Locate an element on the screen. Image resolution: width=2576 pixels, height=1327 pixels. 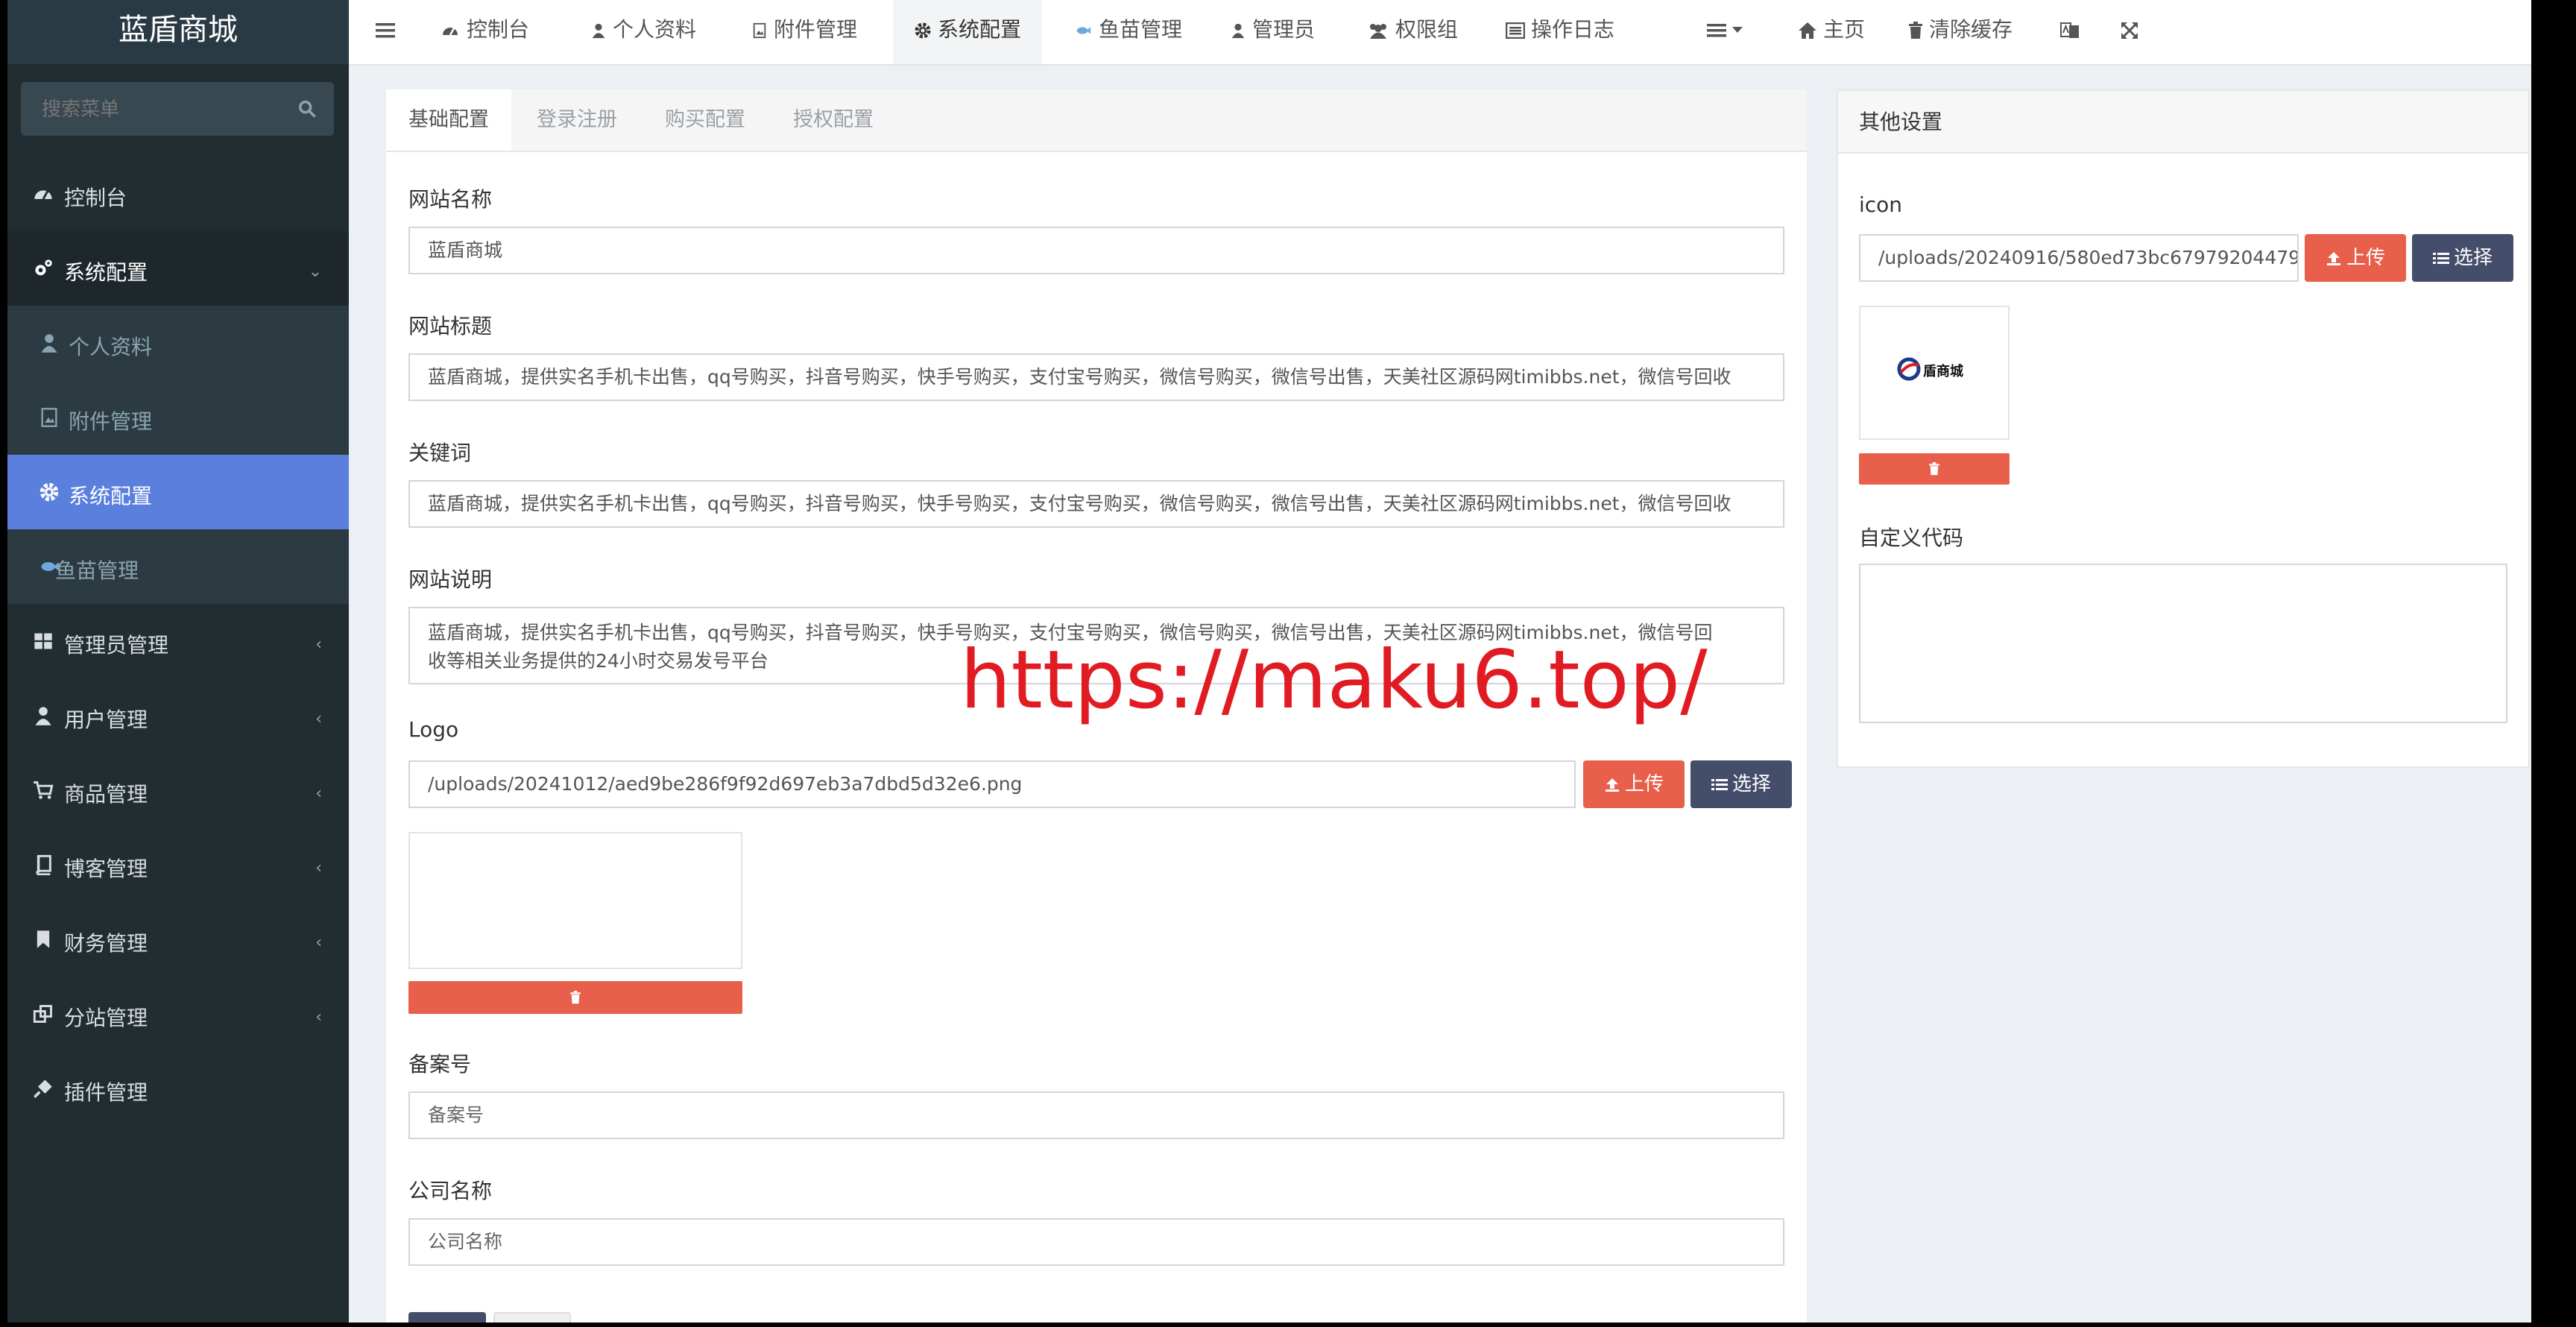
tab-label: 权限组 is located at coordinates (1427, 29).